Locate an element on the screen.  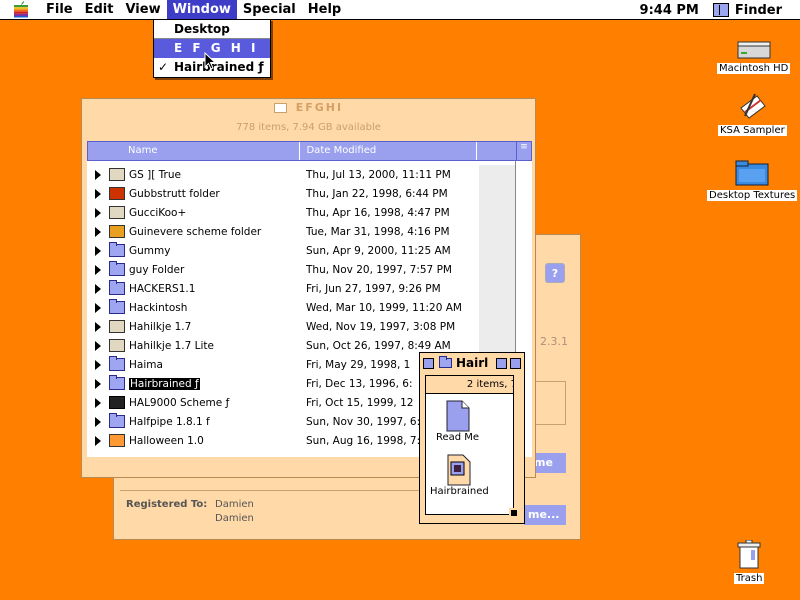
table-row: GucciKoo+ Thu, Apr 16, 1998, 4:47 PM is located at coordinates (301, 212).